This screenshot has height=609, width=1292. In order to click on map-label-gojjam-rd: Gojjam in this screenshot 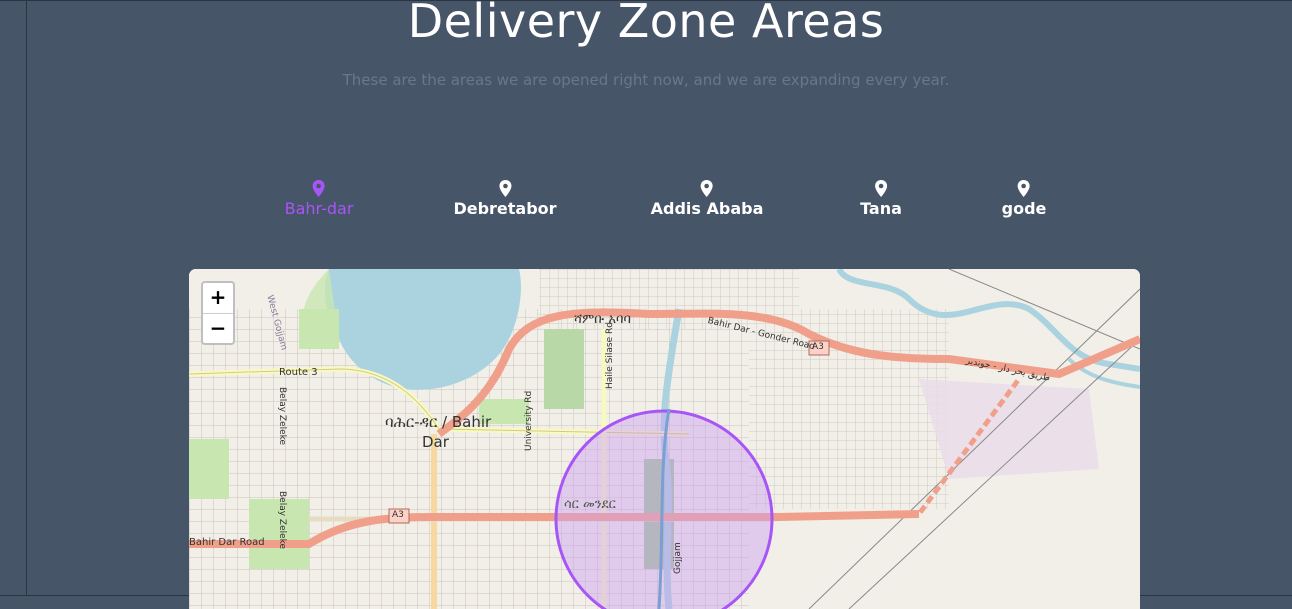, I will do `click(678, 558)`.